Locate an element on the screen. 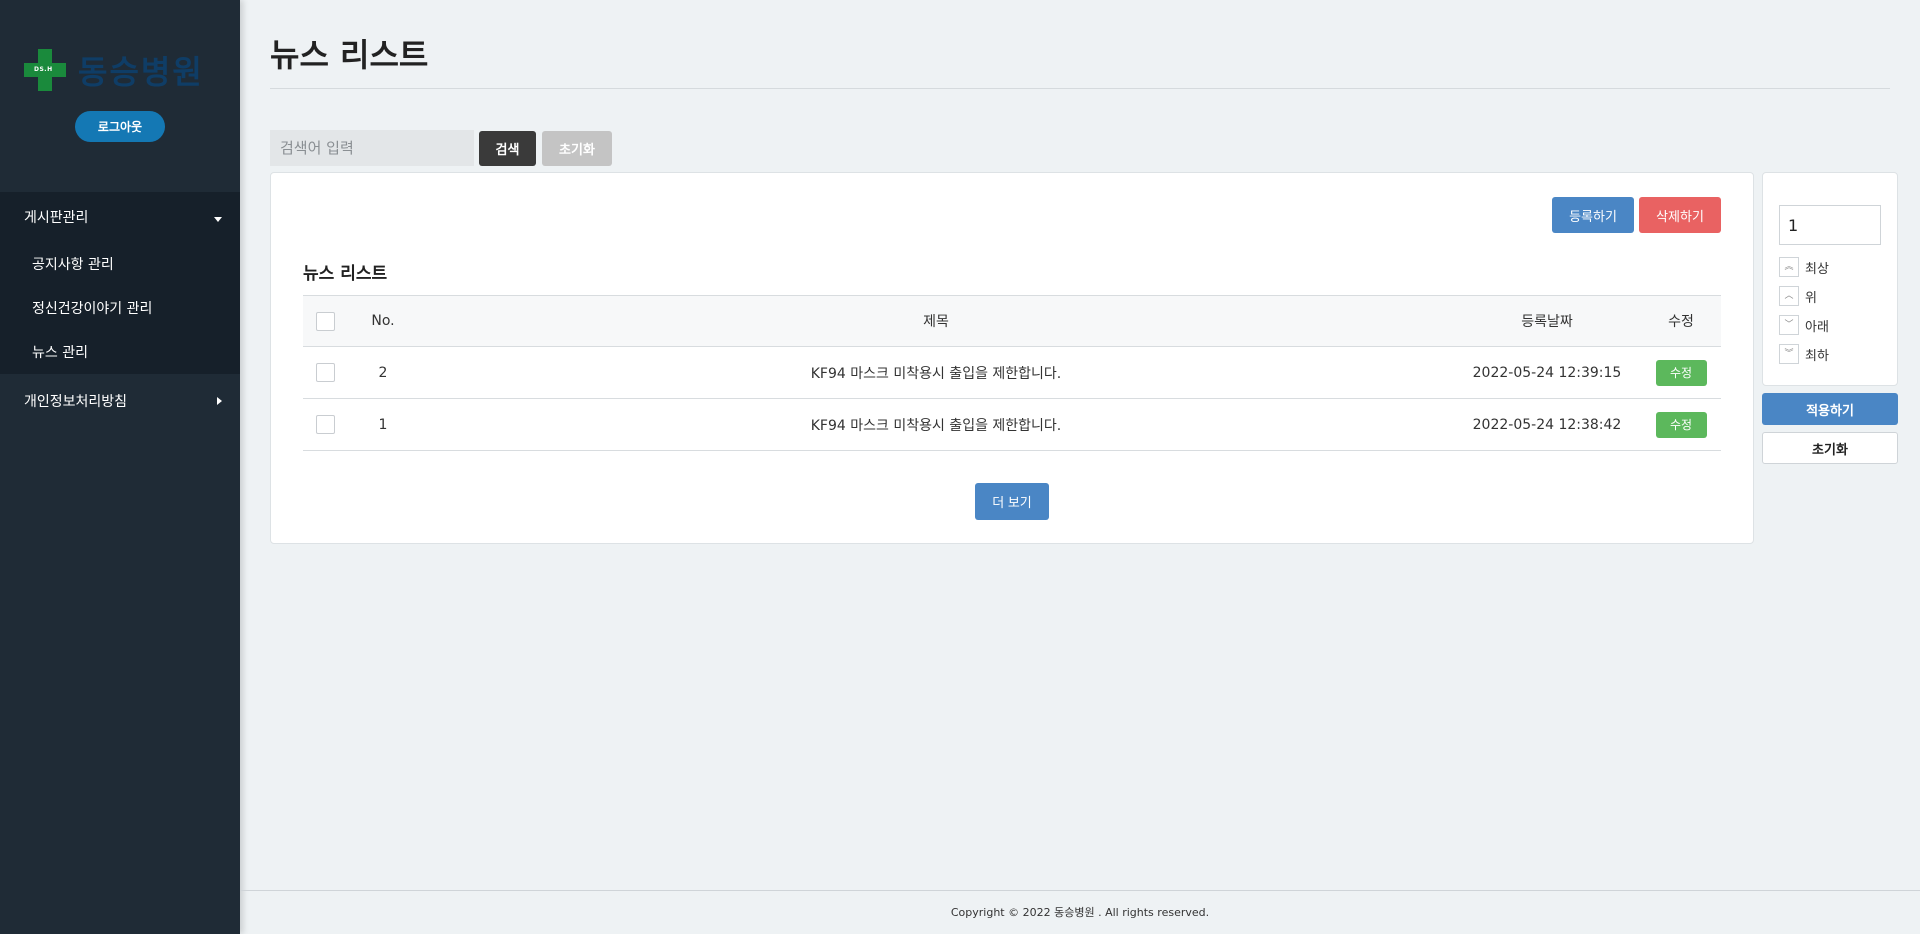 The height and width of the screenshot is (934, 1920). register-button: 등록하기 is located at coordinates (1593, 215).